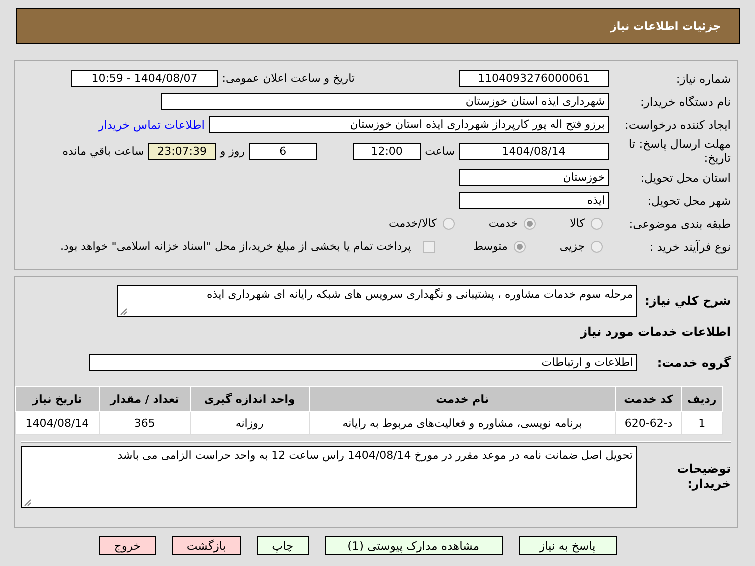  Describe the element at coordinates (58, 399) in the screenshot. I see `column-header: تاریخ نیاز` at that location.